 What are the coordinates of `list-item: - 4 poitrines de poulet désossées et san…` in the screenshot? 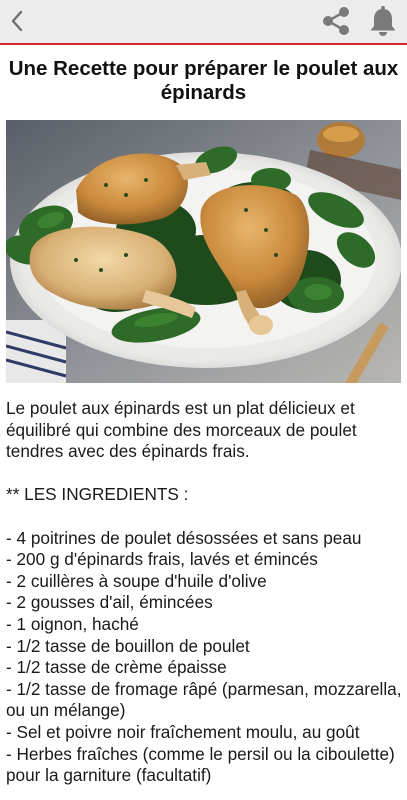 It's located at (184, 537).